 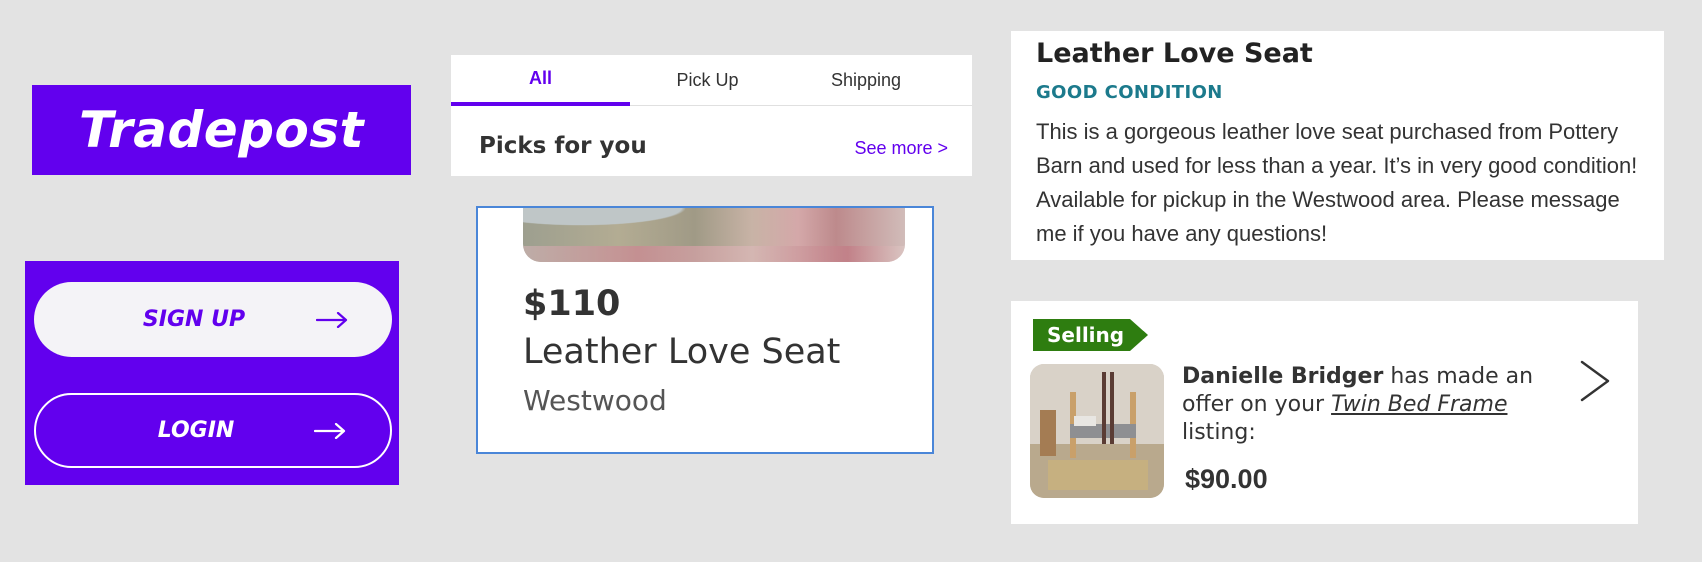 What do you see at coordinates (682, 352) in the screenshot?
I see `listing-title: Leather Love Seat` at bounding box center [682, 352].